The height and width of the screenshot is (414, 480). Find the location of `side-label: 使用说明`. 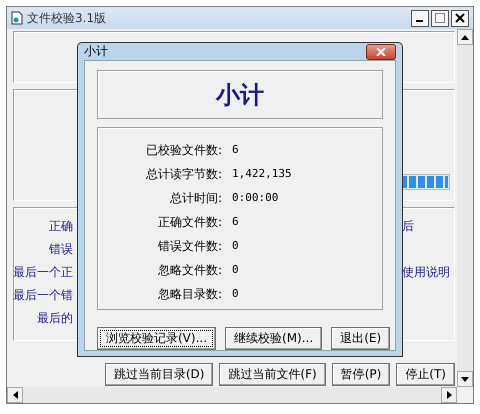

side-label: 使用说明 is located at coordinates (426, 272).